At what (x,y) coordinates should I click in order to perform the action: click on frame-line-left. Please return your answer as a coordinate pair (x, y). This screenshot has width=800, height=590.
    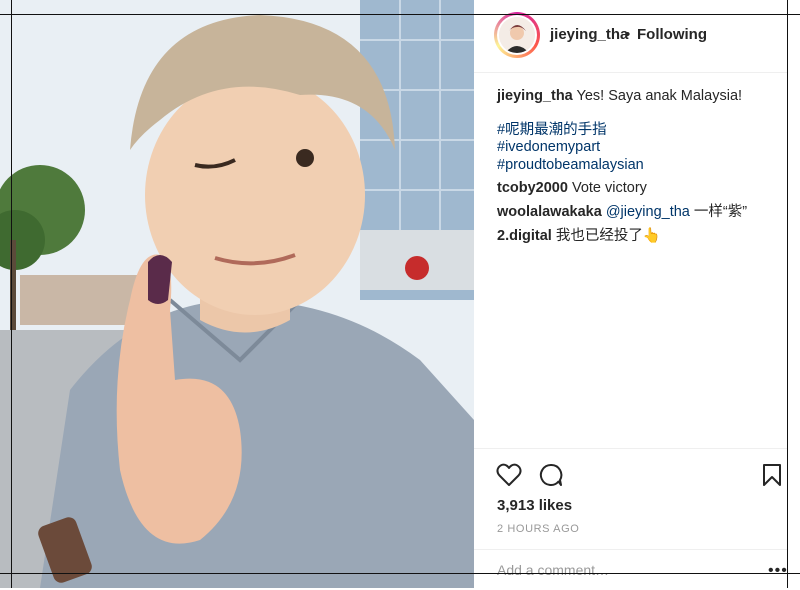
    Looking at the image, I should click on (11, 294).